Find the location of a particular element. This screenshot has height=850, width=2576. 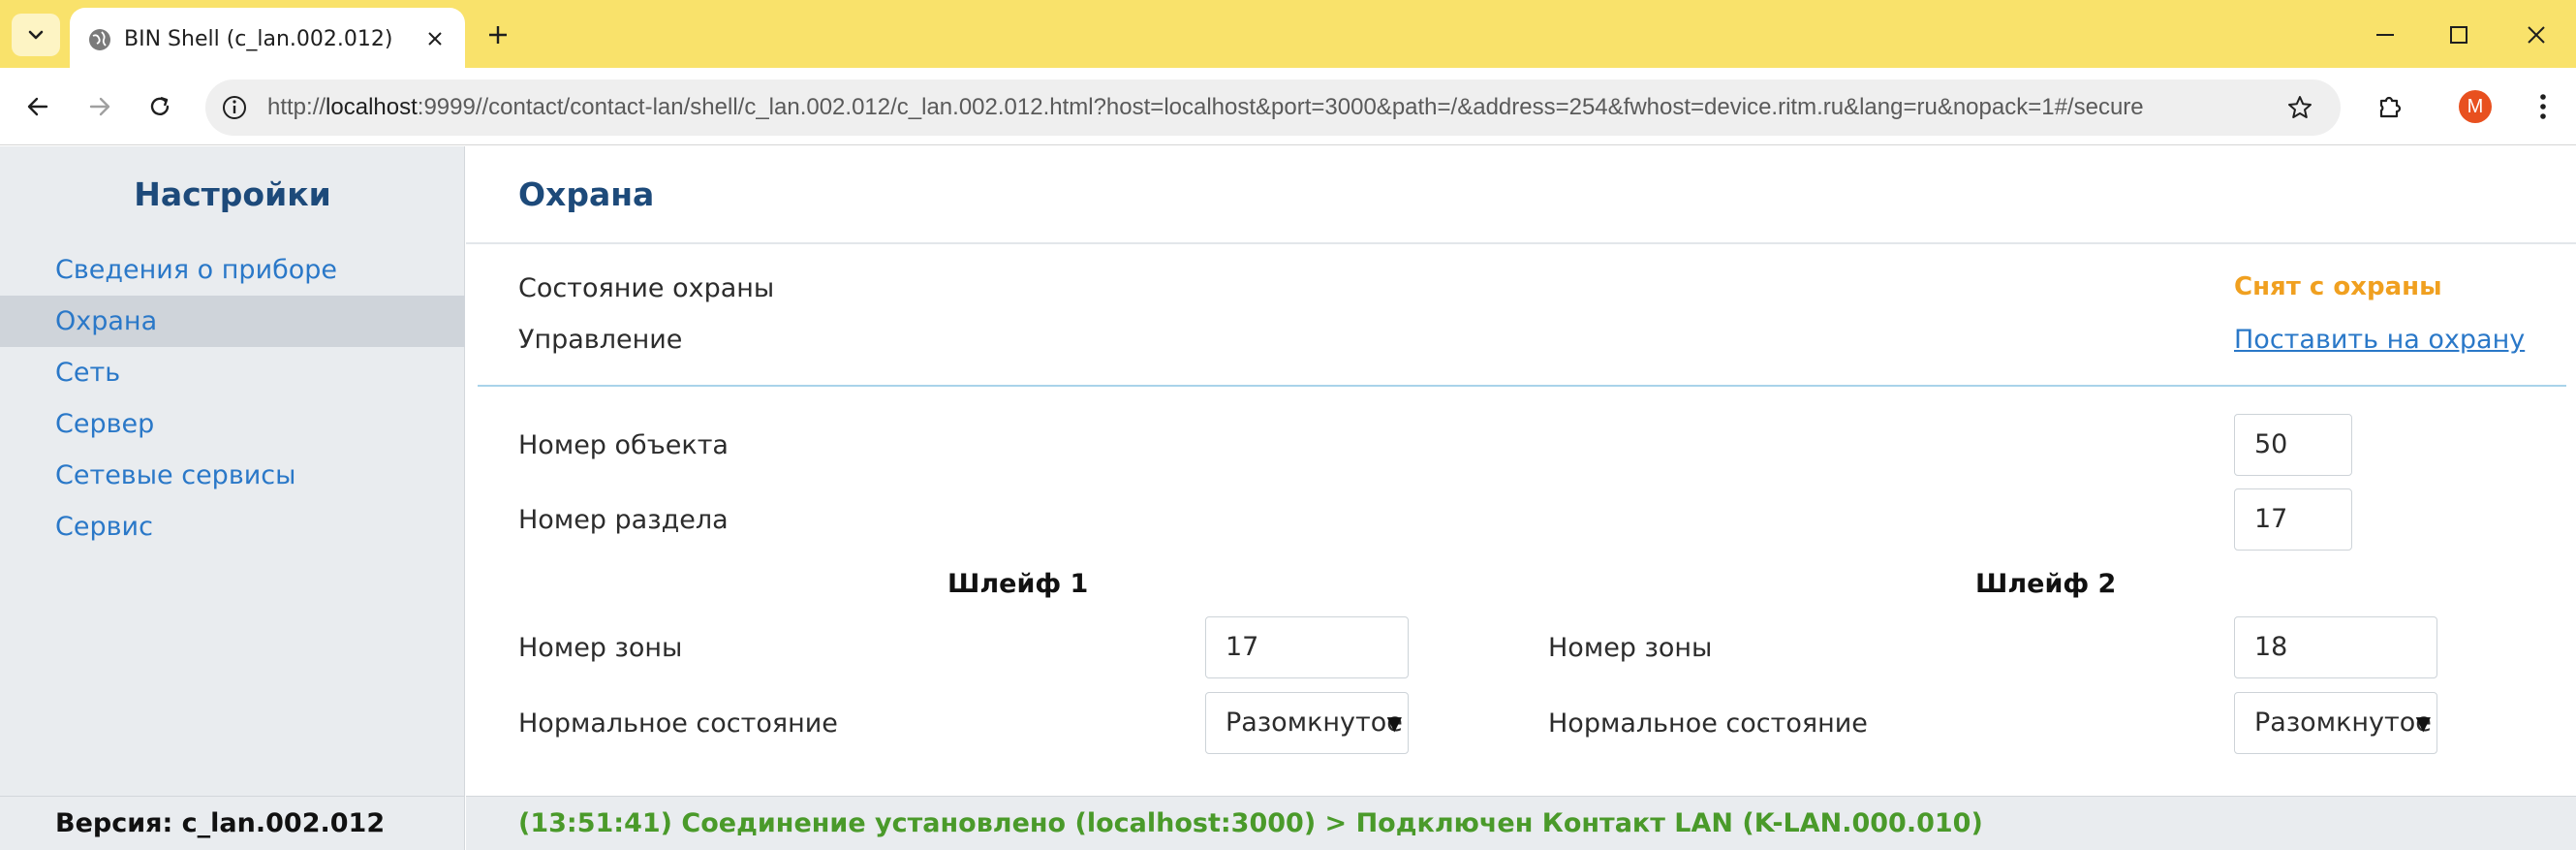

minimize-icon is located at coordinates (2385, 35).